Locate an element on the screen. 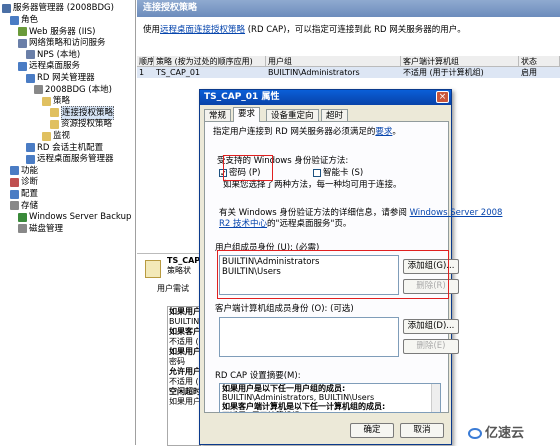 This screenshot has width=560, height=446. tree-item: 配置 is located at coordinates (24, 194).